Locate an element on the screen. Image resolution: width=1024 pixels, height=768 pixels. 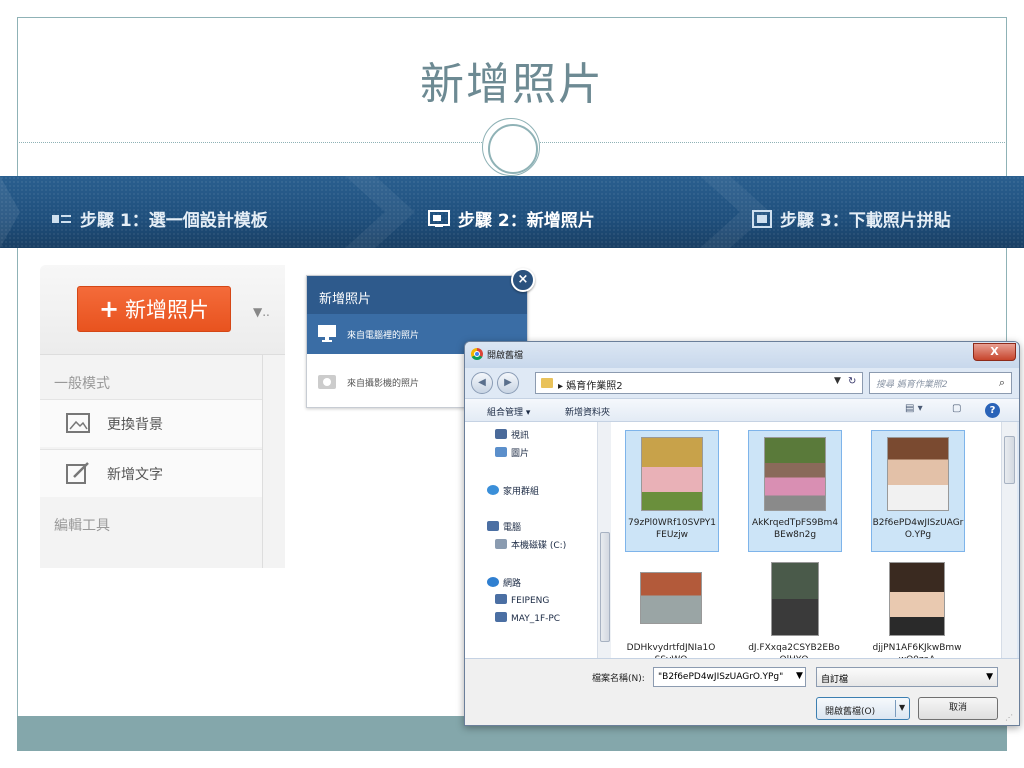
add-photo-button: + 新增照片 is located at coordinates (154, 309).